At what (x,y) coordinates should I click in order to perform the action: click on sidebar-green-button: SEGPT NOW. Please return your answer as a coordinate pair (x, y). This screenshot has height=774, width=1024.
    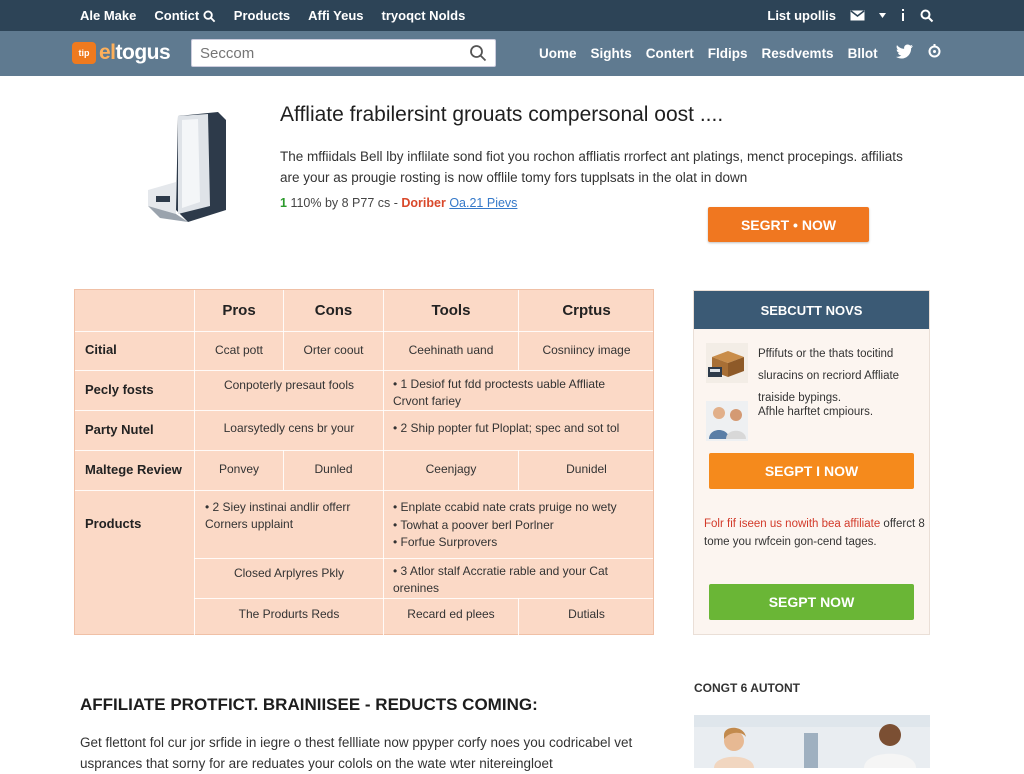
    Looking at the image, I should click on (811, 602).